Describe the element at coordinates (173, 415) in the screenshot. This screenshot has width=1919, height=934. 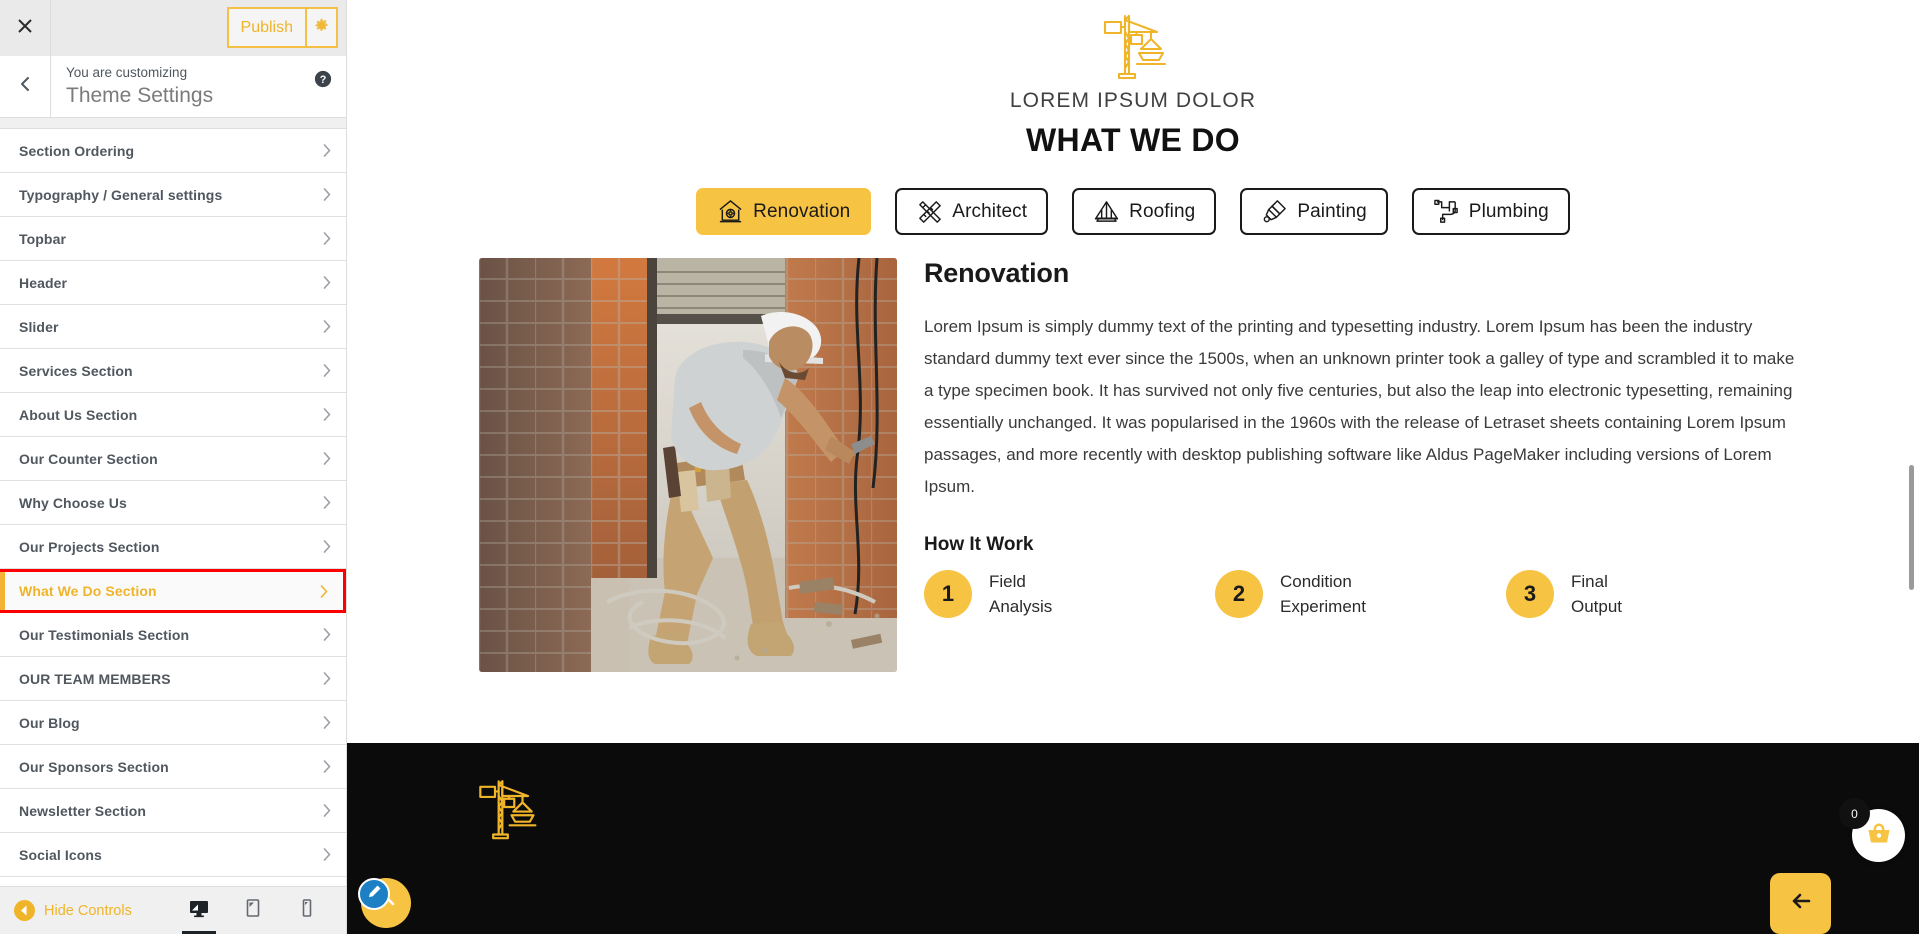
I see `sidebar-item-about-us-section: About Us Section` at that location.